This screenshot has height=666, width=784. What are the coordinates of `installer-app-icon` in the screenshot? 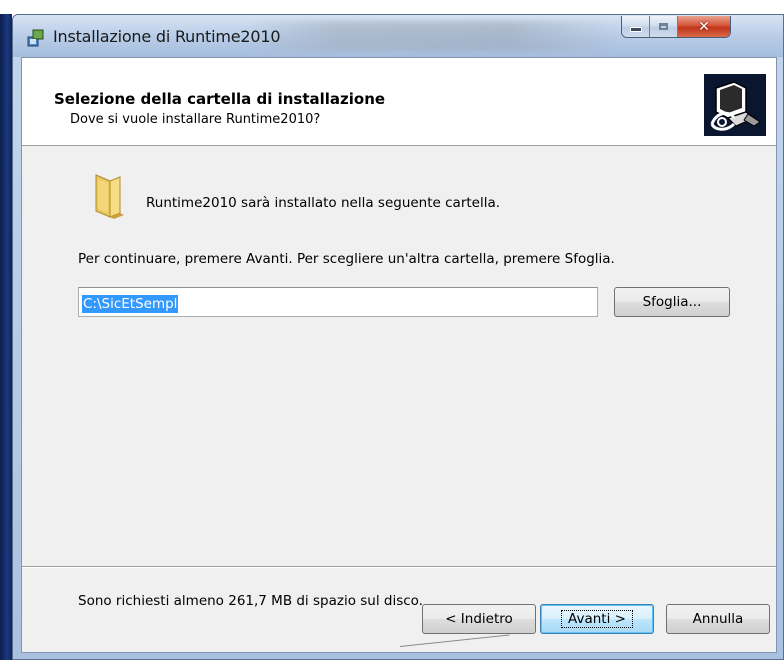 It's located at (36, 38).